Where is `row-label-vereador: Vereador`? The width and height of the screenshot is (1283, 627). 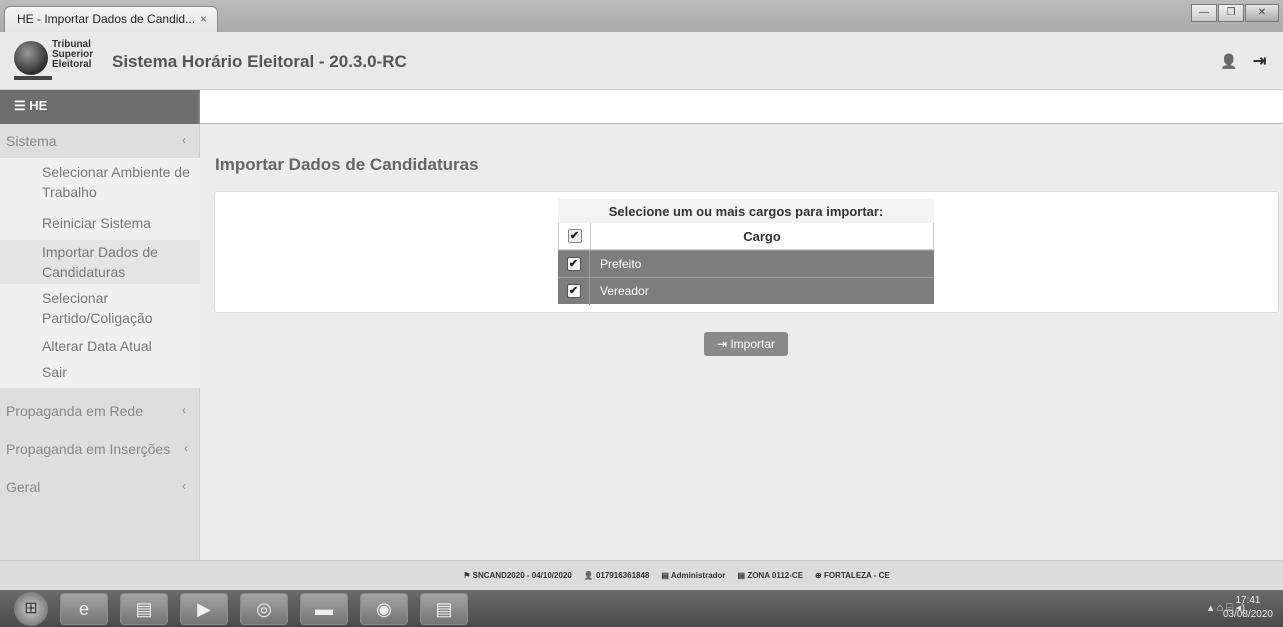
row-label-vereador: Vereador is located at coordinates (624, 291).